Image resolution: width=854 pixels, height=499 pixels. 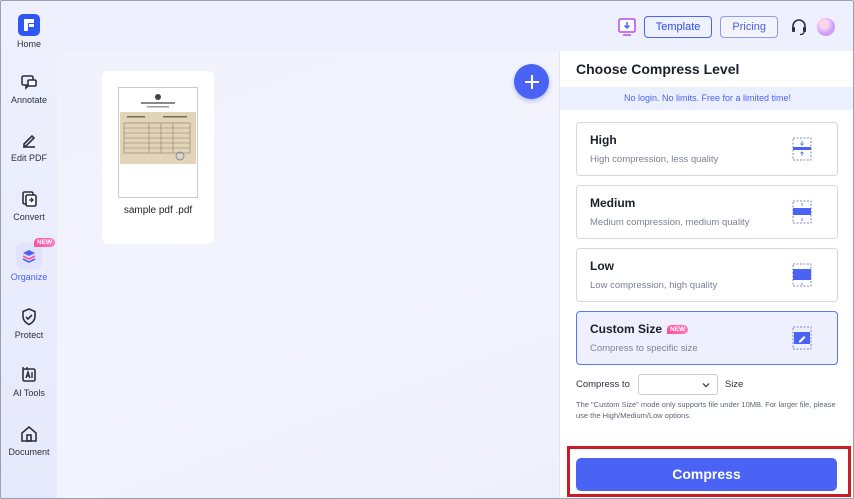 I want to click on file-card: sample pdf .pdf, so click(x=158, y=157).